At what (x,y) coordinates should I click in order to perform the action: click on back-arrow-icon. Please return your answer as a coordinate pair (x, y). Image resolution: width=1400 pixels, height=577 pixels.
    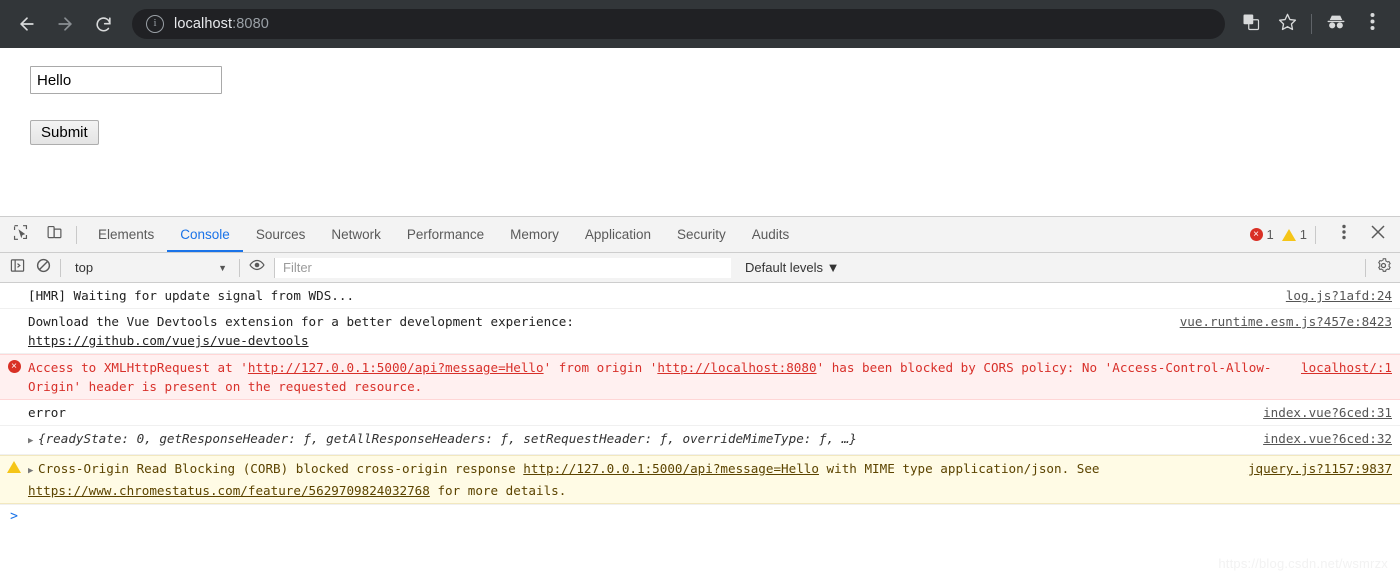
    Looking at the image, I should click on (27, 24).